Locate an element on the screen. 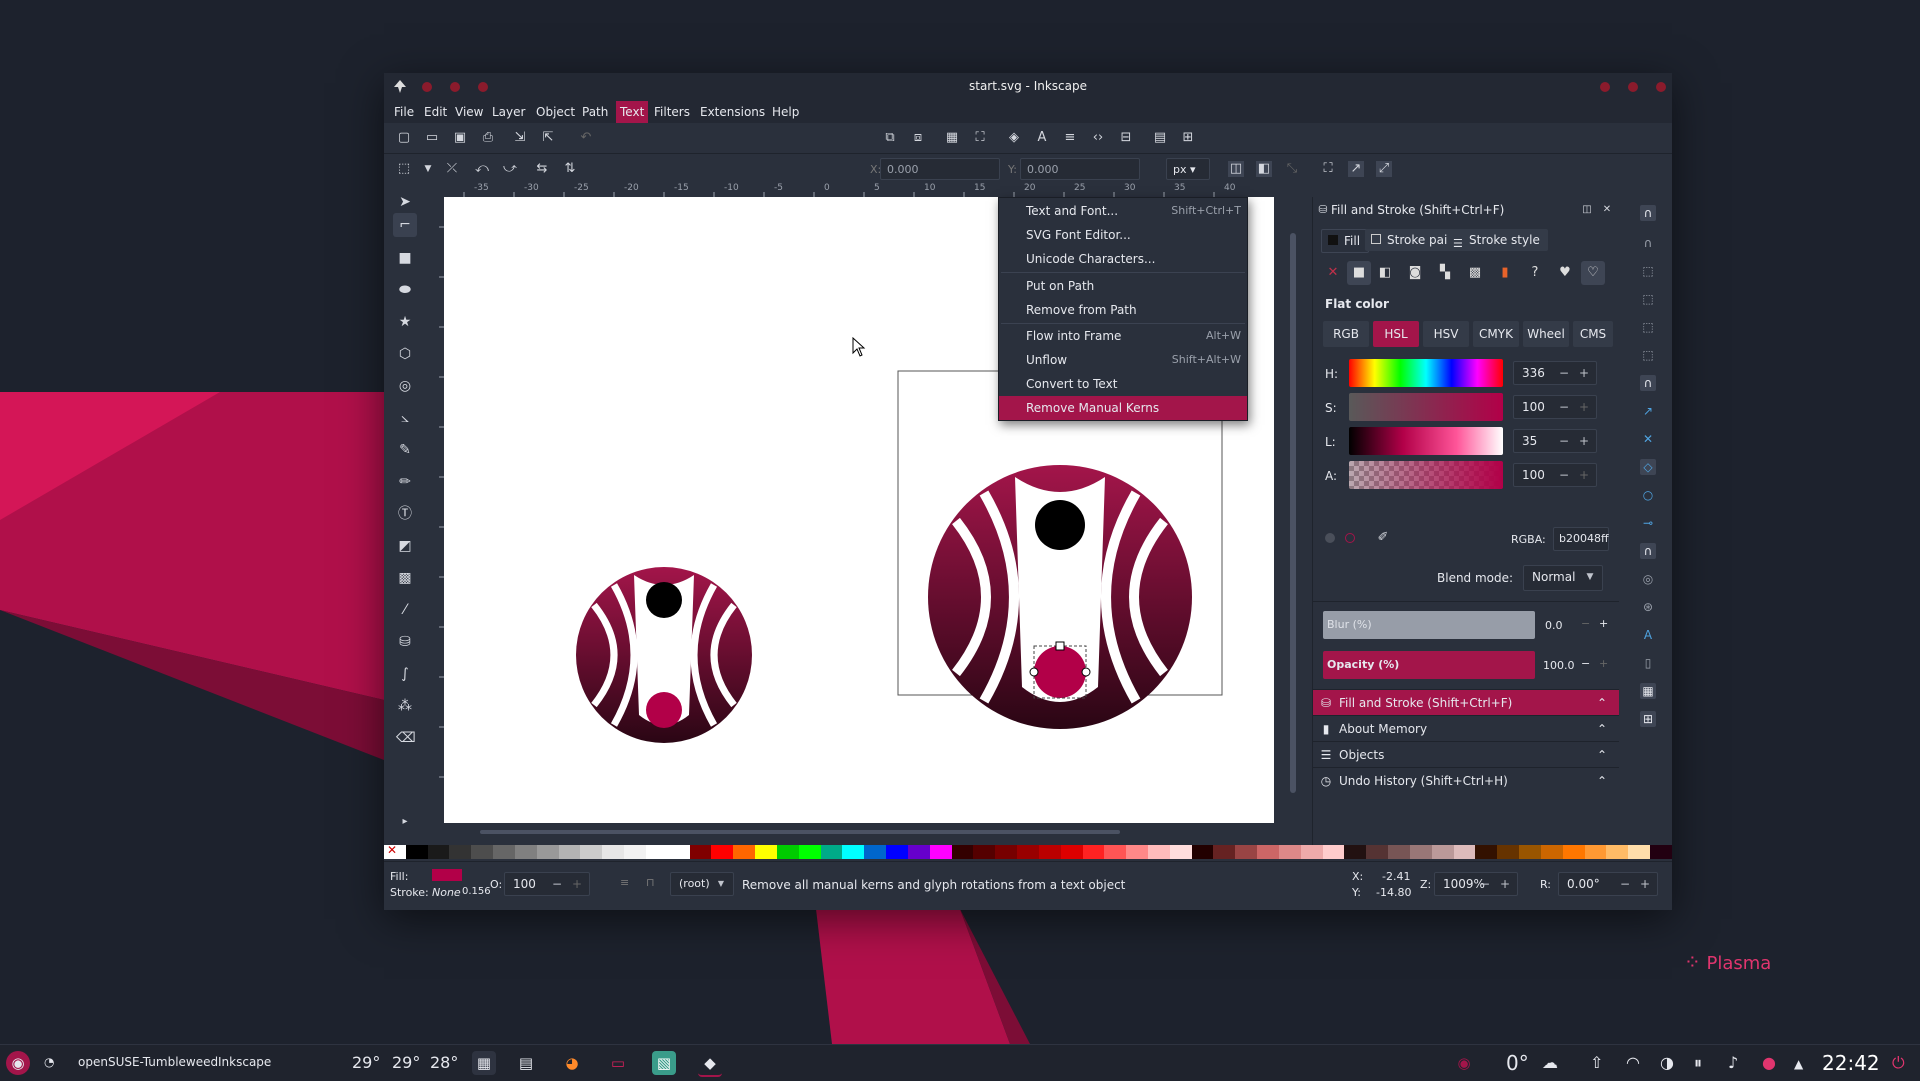 The width and height of the screenshot is (1920, 1081). close-panel-icon: ✕ is located at coordinates (1607, 210).